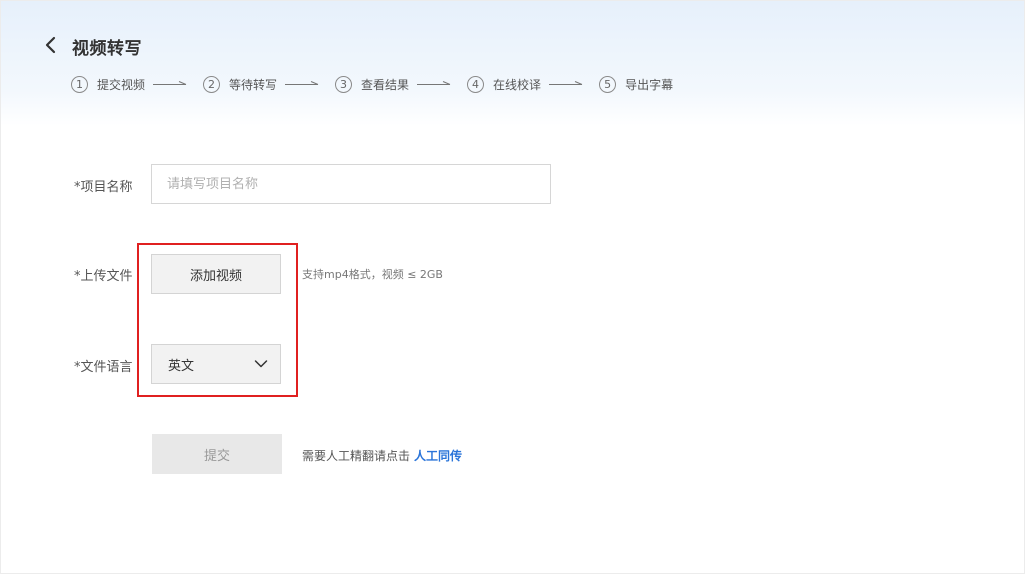 The width and height of the screenshot is (1025, 574). I want to click on step-label: 查看结果, so click(385, 84).